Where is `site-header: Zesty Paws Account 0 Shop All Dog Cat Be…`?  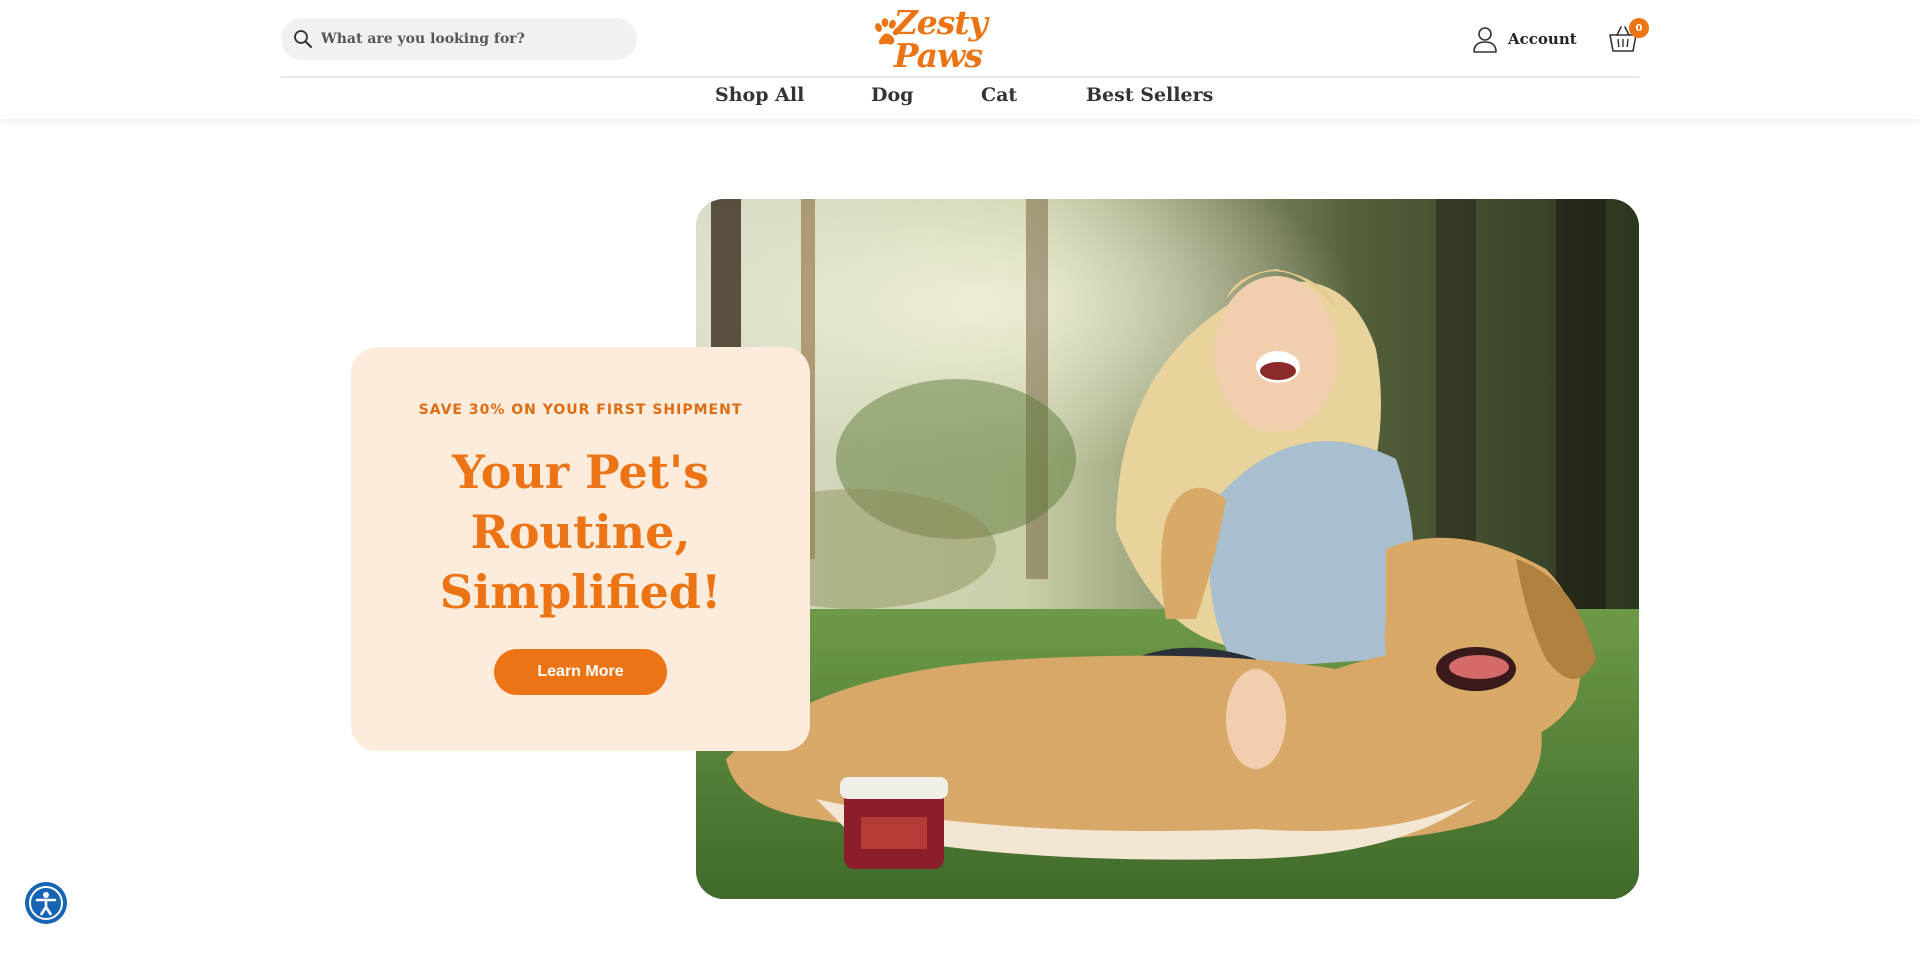
site-header: Zesty Paws Account 0 Shop All Dog Cat Be… is located at coordinates (960, 59).